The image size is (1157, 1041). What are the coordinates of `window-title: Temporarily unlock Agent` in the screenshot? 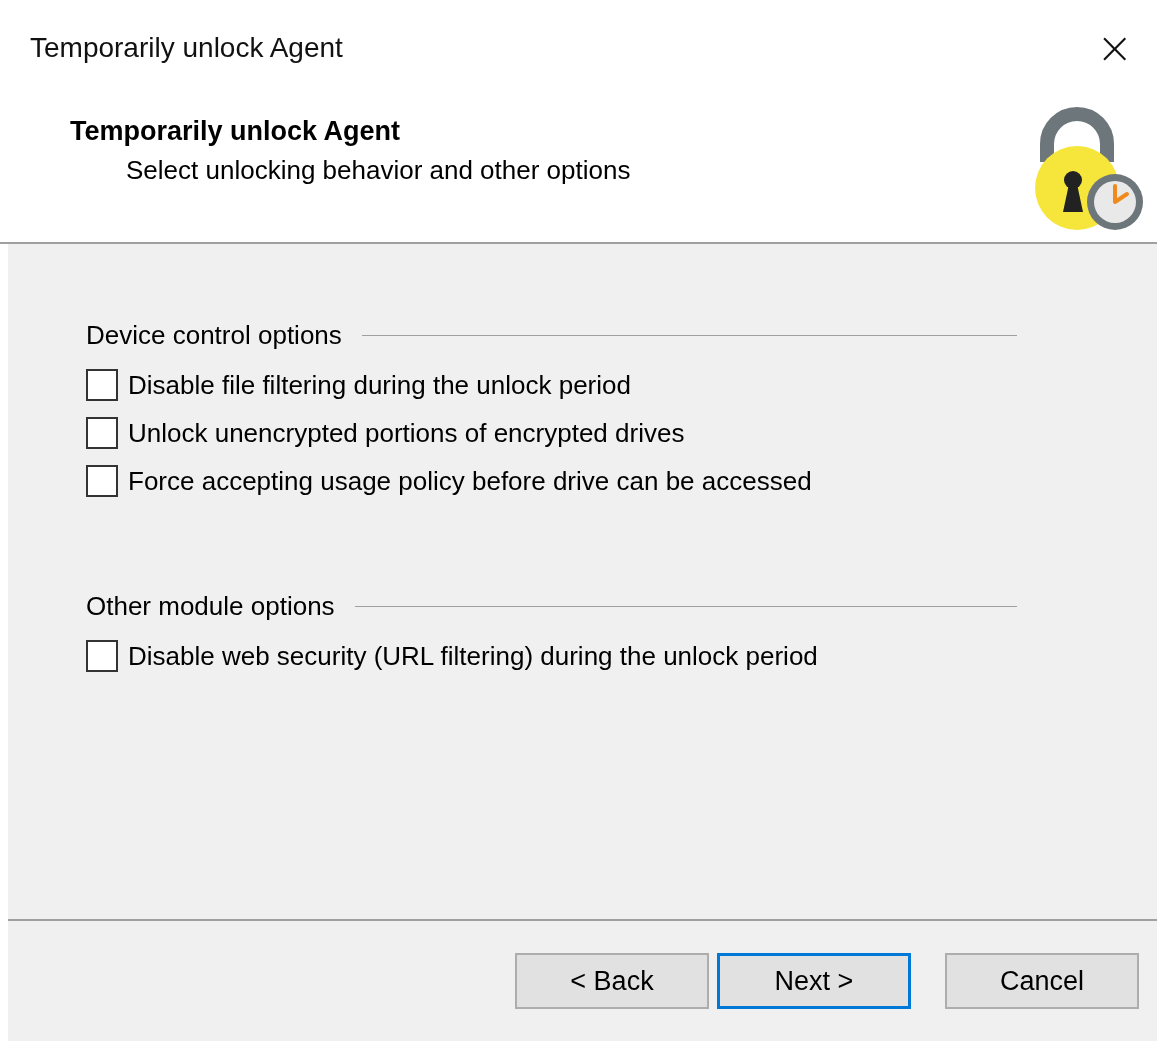 It's located at (186, 48).